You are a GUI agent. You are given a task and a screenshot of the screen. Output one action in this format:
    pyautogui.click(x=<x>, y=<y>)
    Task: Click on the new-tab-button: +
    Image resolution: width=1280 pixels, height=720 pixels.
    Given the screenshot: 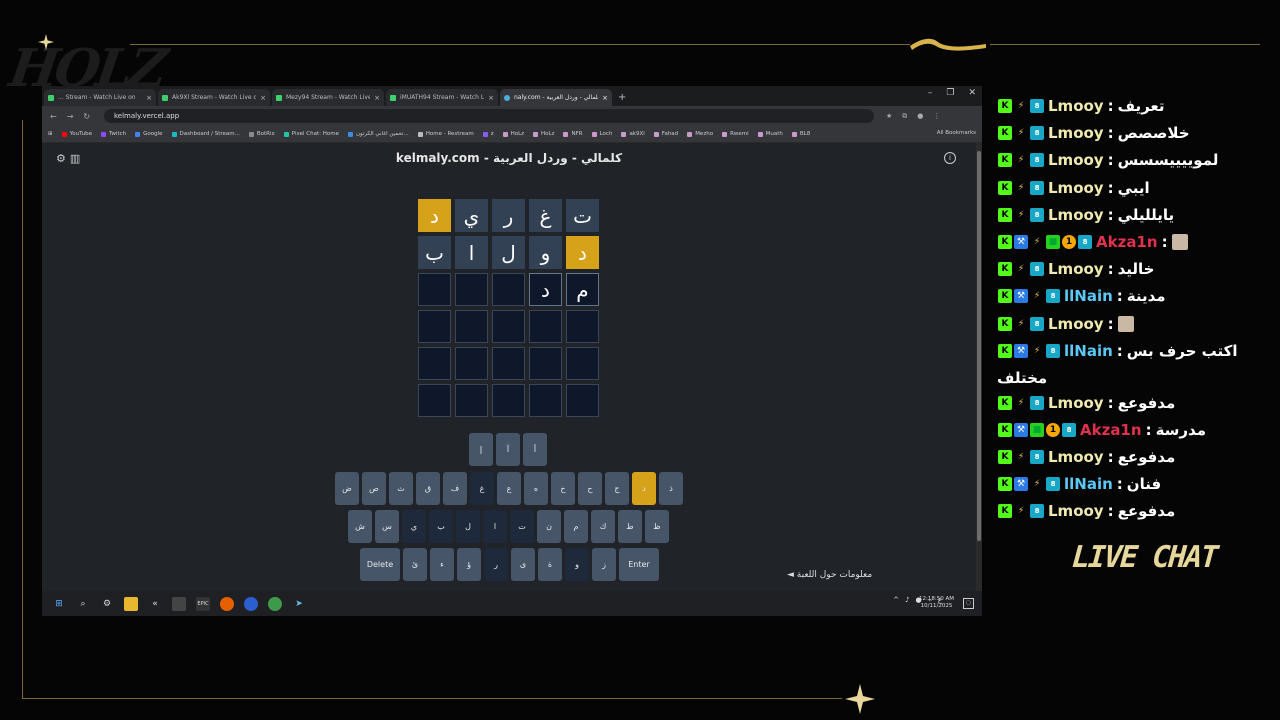 What is the action you would take?
    pyautogui.click(x=622, y=97)
    